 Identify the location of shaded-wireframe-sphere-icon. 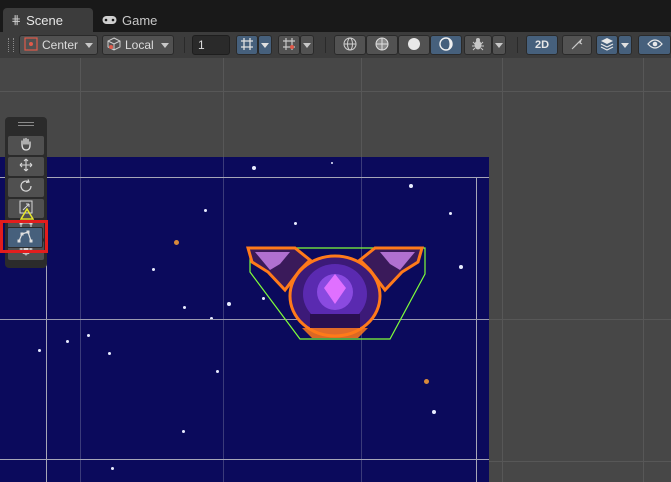
(382, 45).